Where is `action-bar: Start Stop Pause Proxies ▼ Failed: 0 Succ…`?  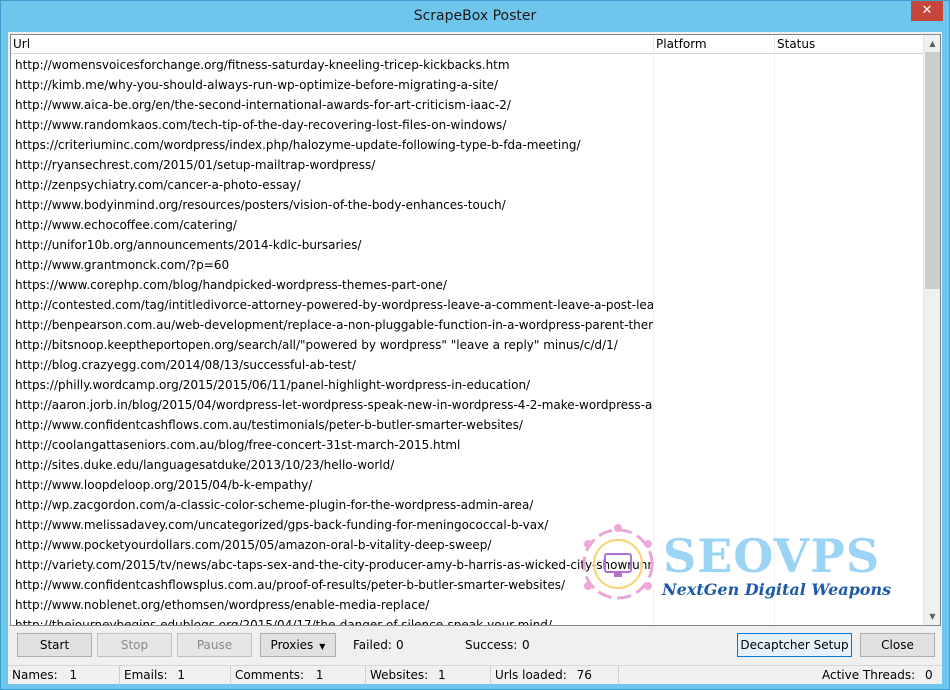 action-bar: Start Stop Pause Proxies ▼ Failed: 0 Succ… is located at coordinates (475, 645).